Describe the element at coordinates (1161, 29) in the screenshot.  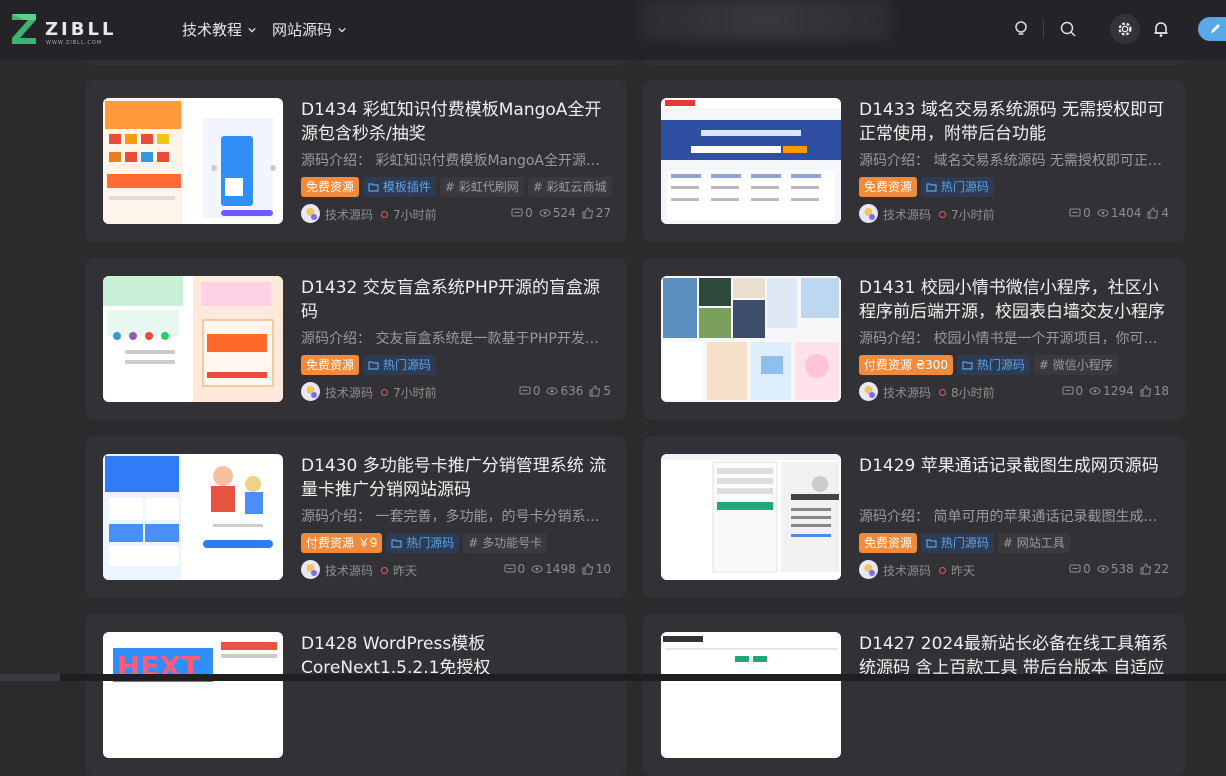
I see `bell-icon` at that location.